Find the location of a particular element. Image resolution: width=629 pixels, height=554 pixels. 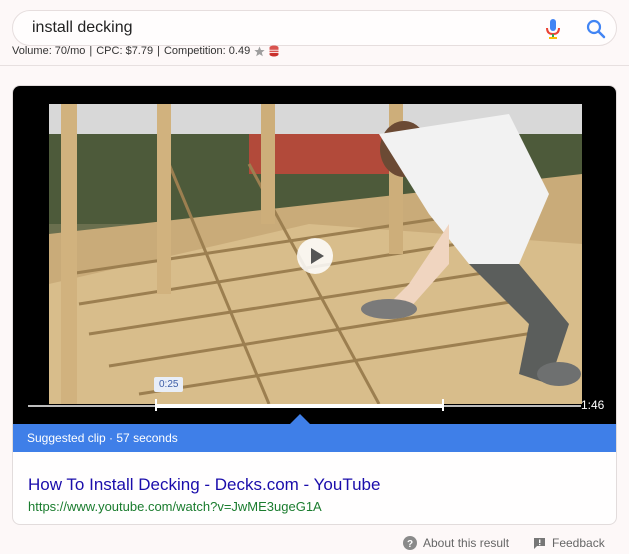

star-icon is located at coordinates (259, 51).